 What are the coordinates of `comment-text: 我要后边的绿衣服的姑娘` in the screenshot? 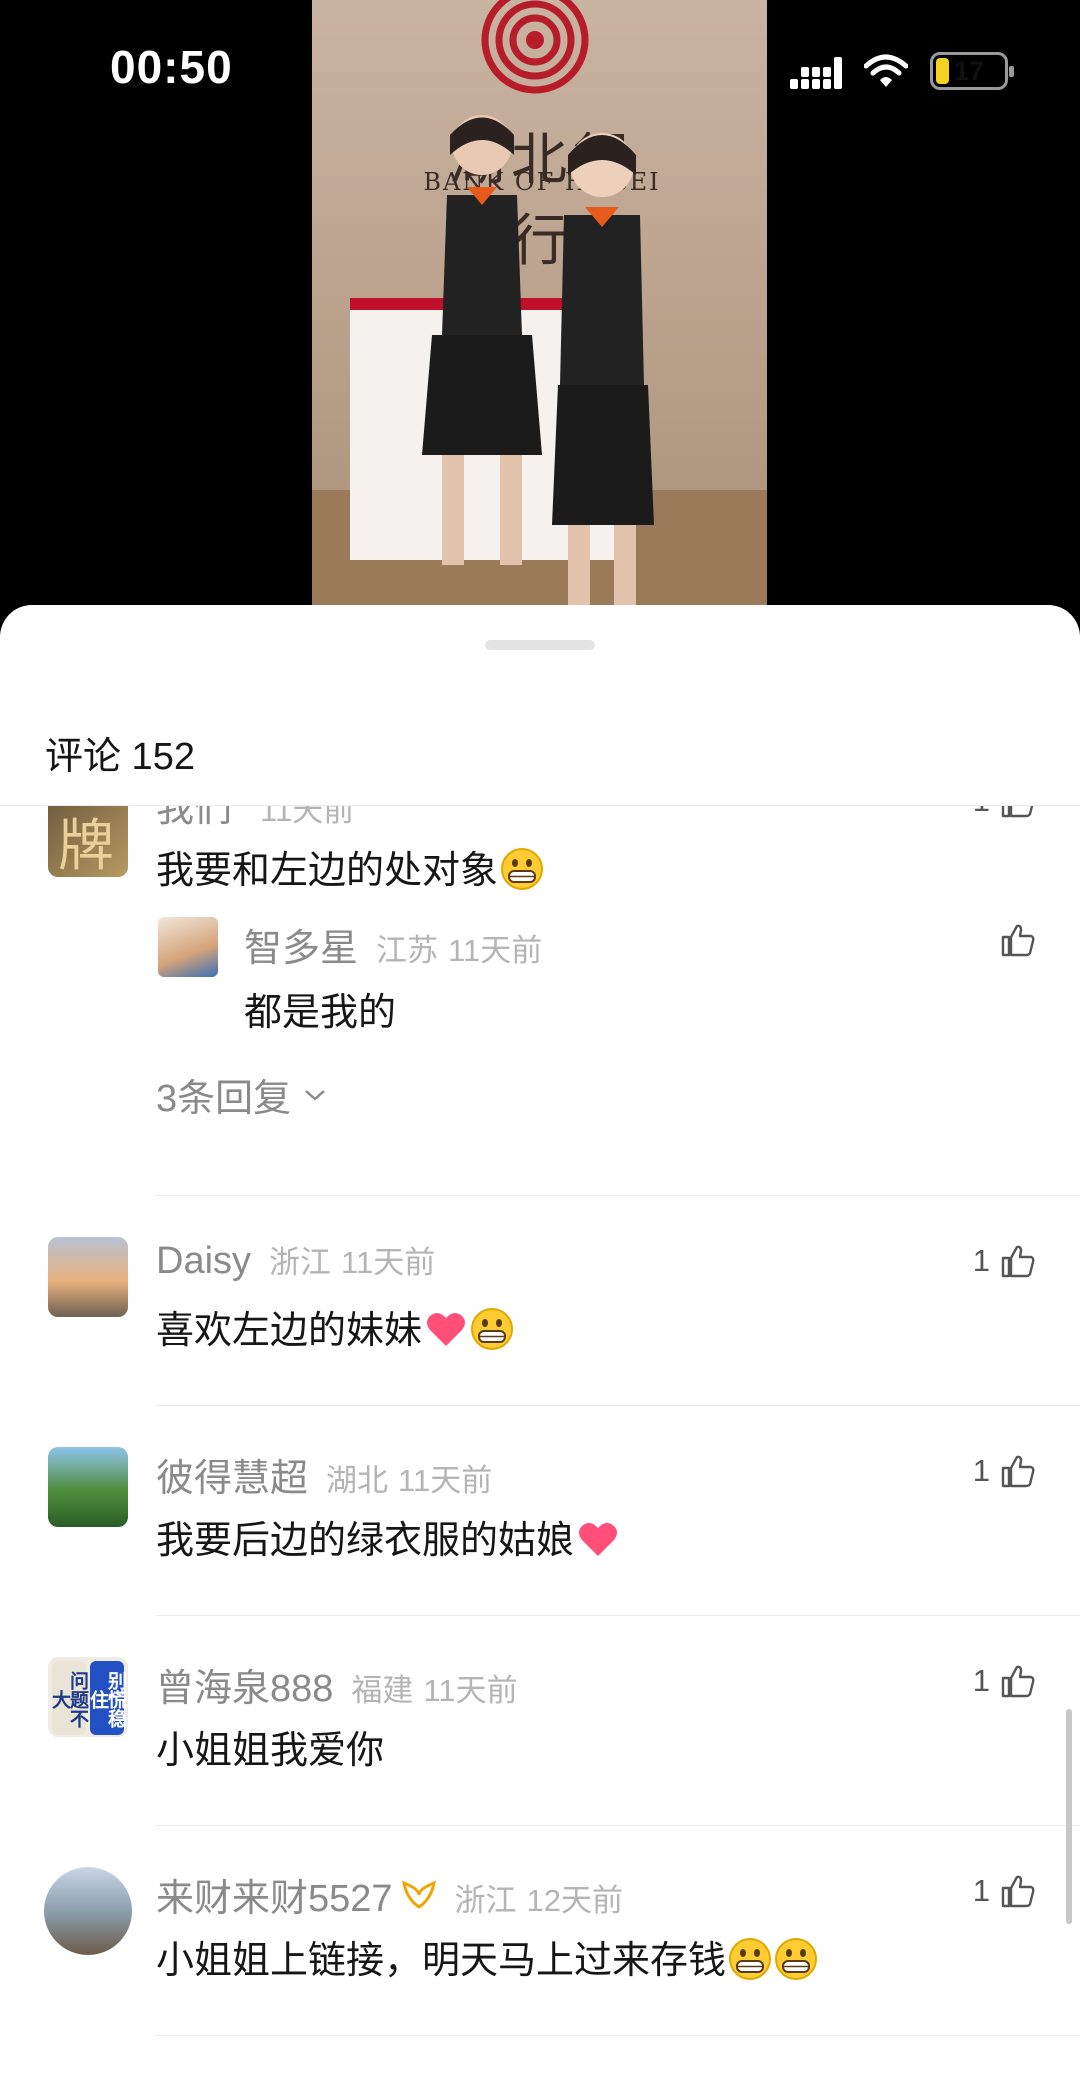 It's located at (388, 1536).